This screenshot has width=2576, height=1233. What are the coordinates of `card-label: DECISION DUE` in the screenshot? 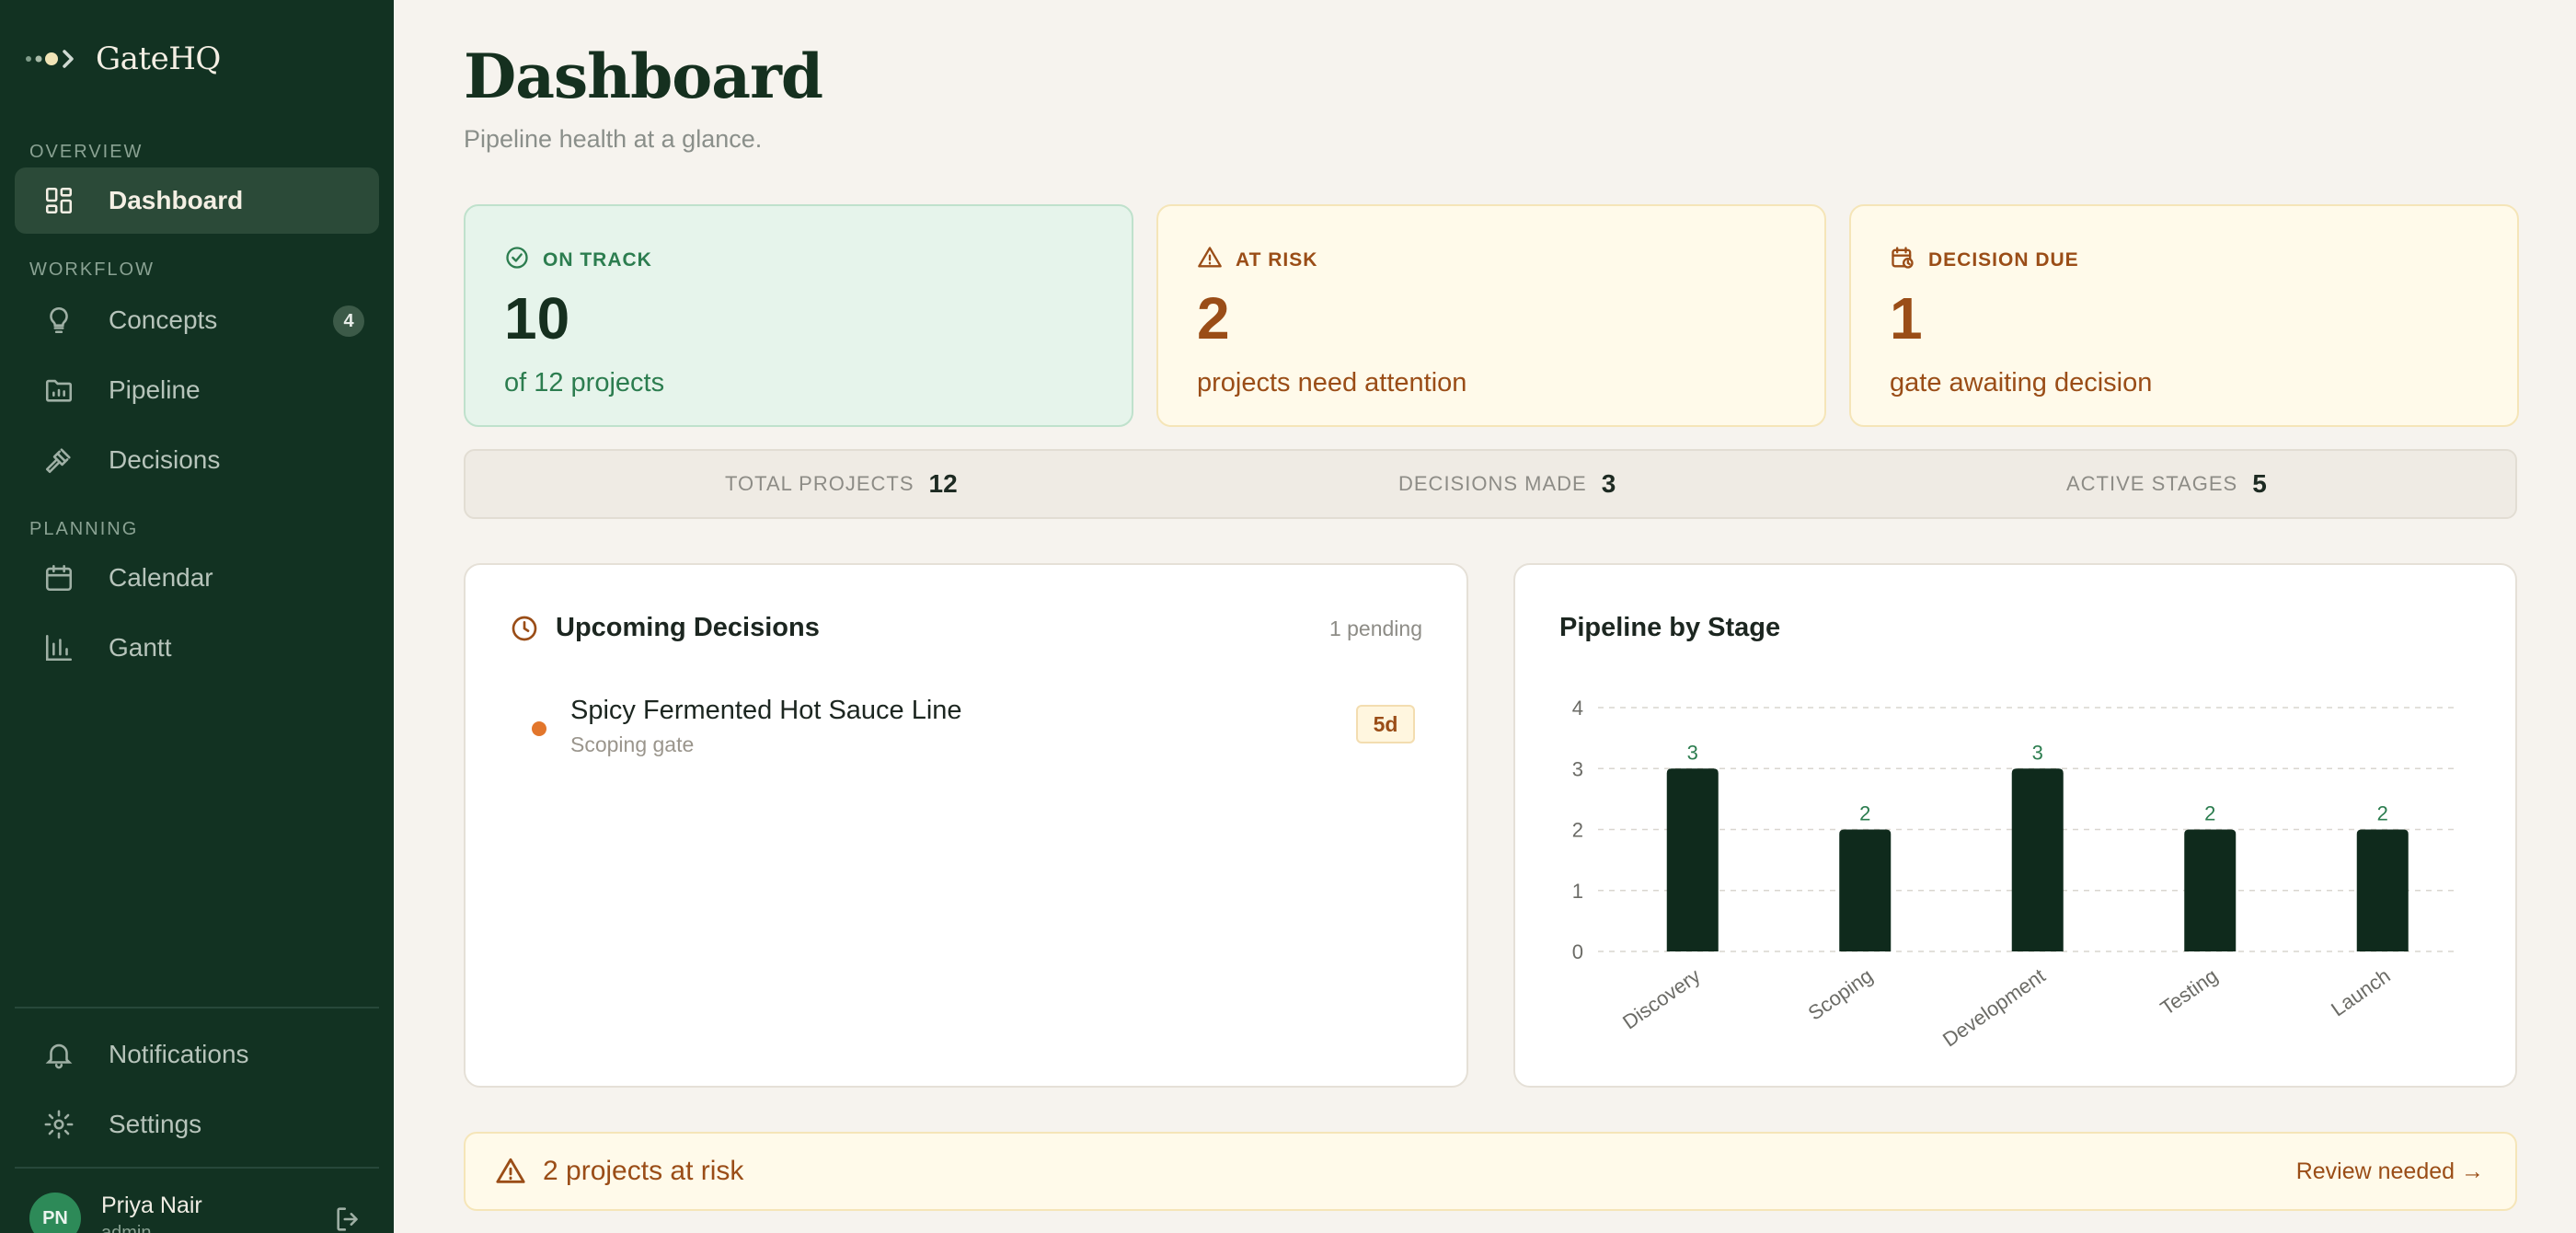 It's located at (2003, 260).